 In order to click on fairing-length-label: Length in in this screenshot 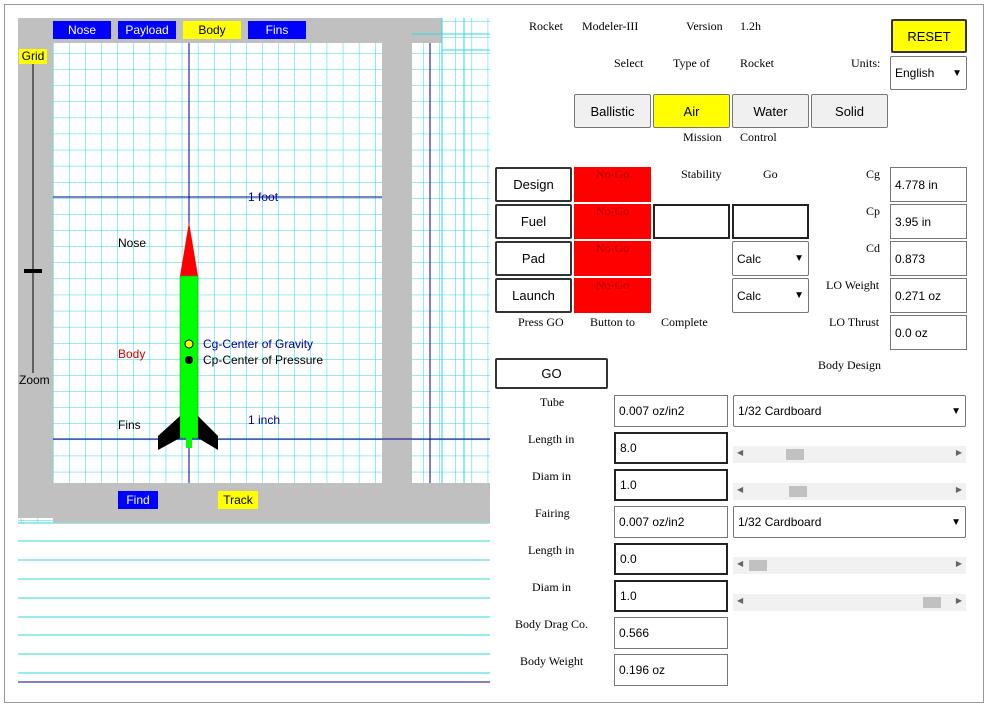, I will do `click(551, 550)`.